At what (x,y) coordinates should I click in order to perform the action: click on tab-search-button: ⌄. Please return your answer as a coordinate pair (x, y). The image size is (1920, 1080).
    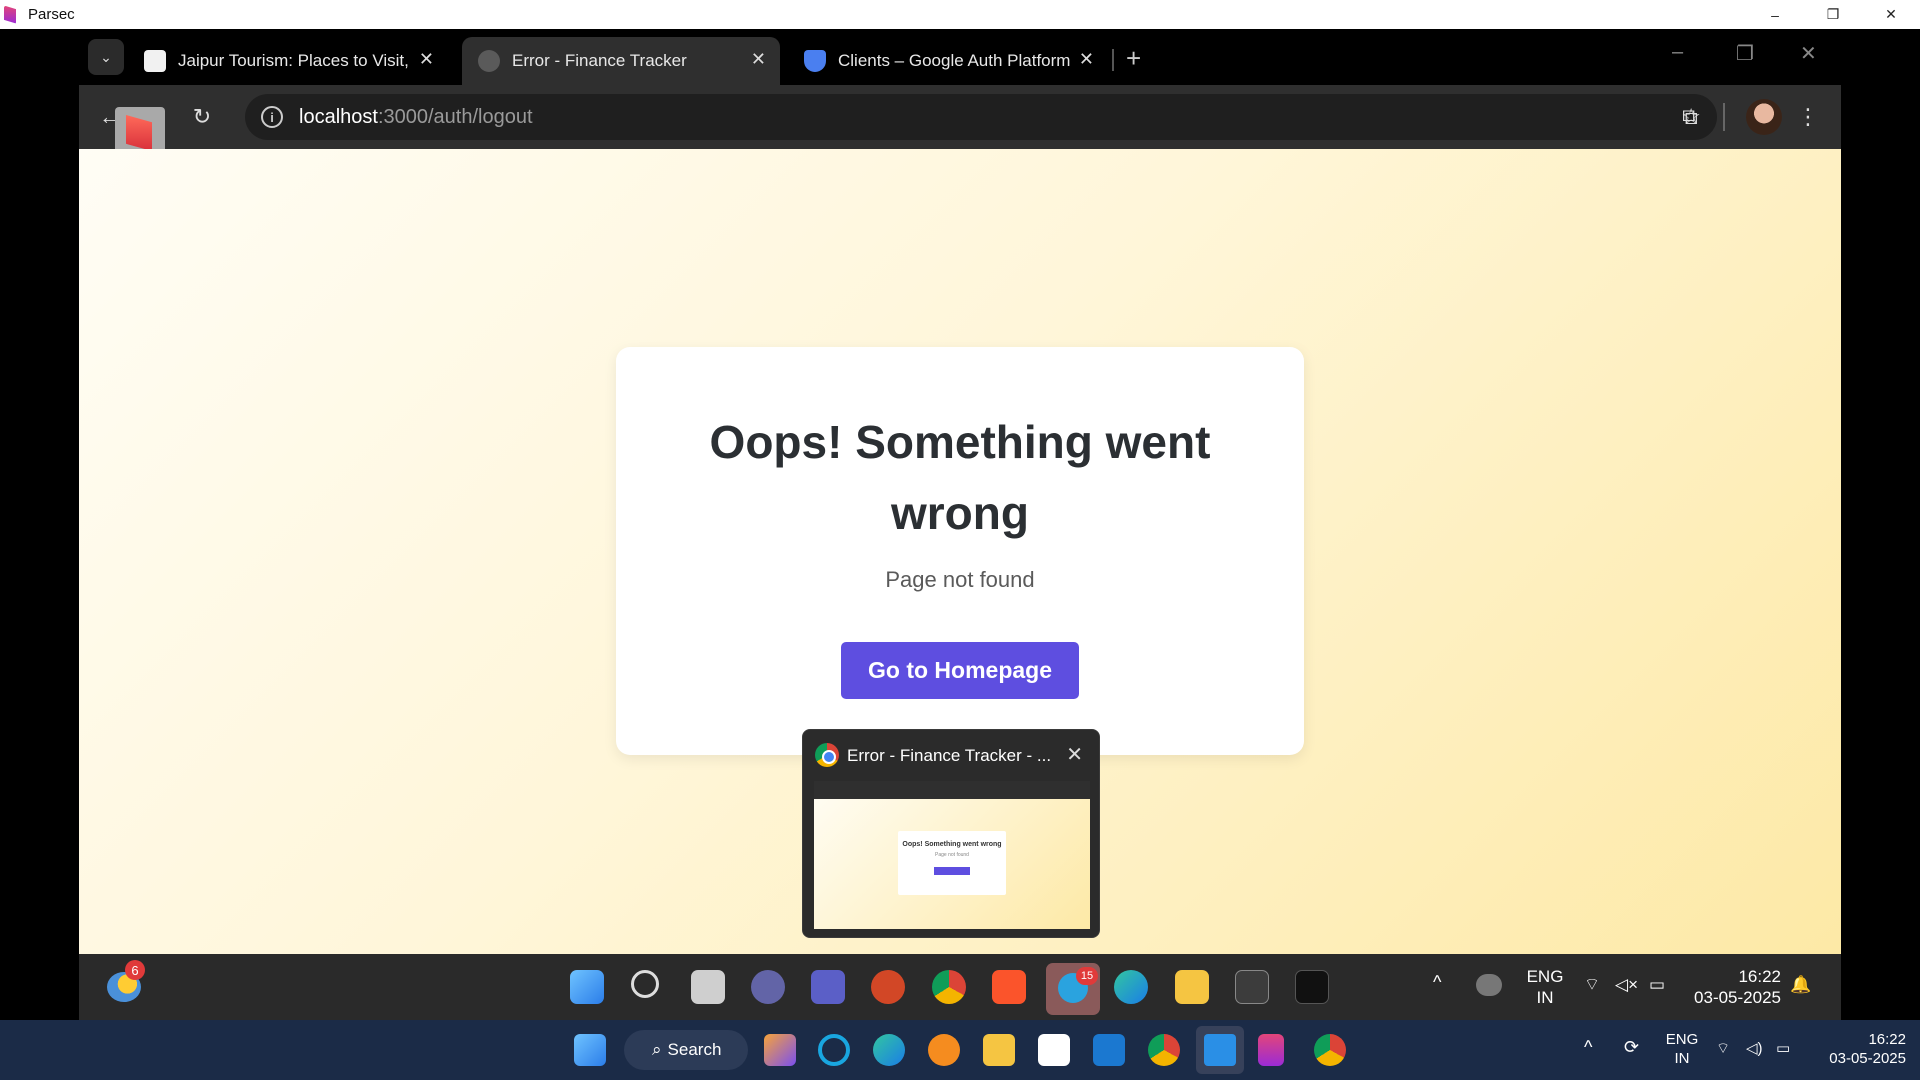
    Looking at the image, I should click on (106, 57).